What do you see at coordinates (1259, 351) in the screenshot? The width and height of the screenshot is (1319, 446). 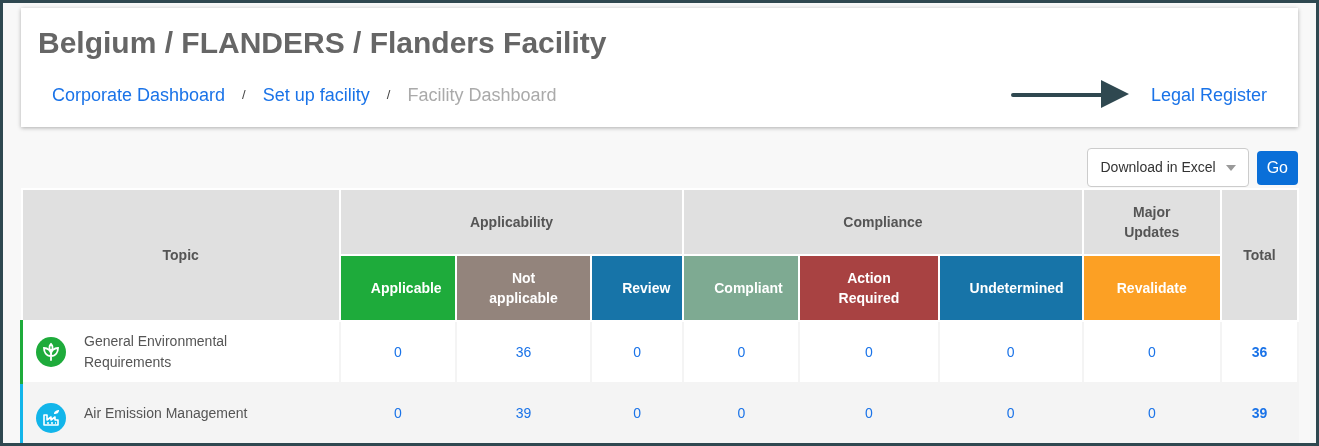 I see `total-link: 36` at bounding box center [1259, 351].